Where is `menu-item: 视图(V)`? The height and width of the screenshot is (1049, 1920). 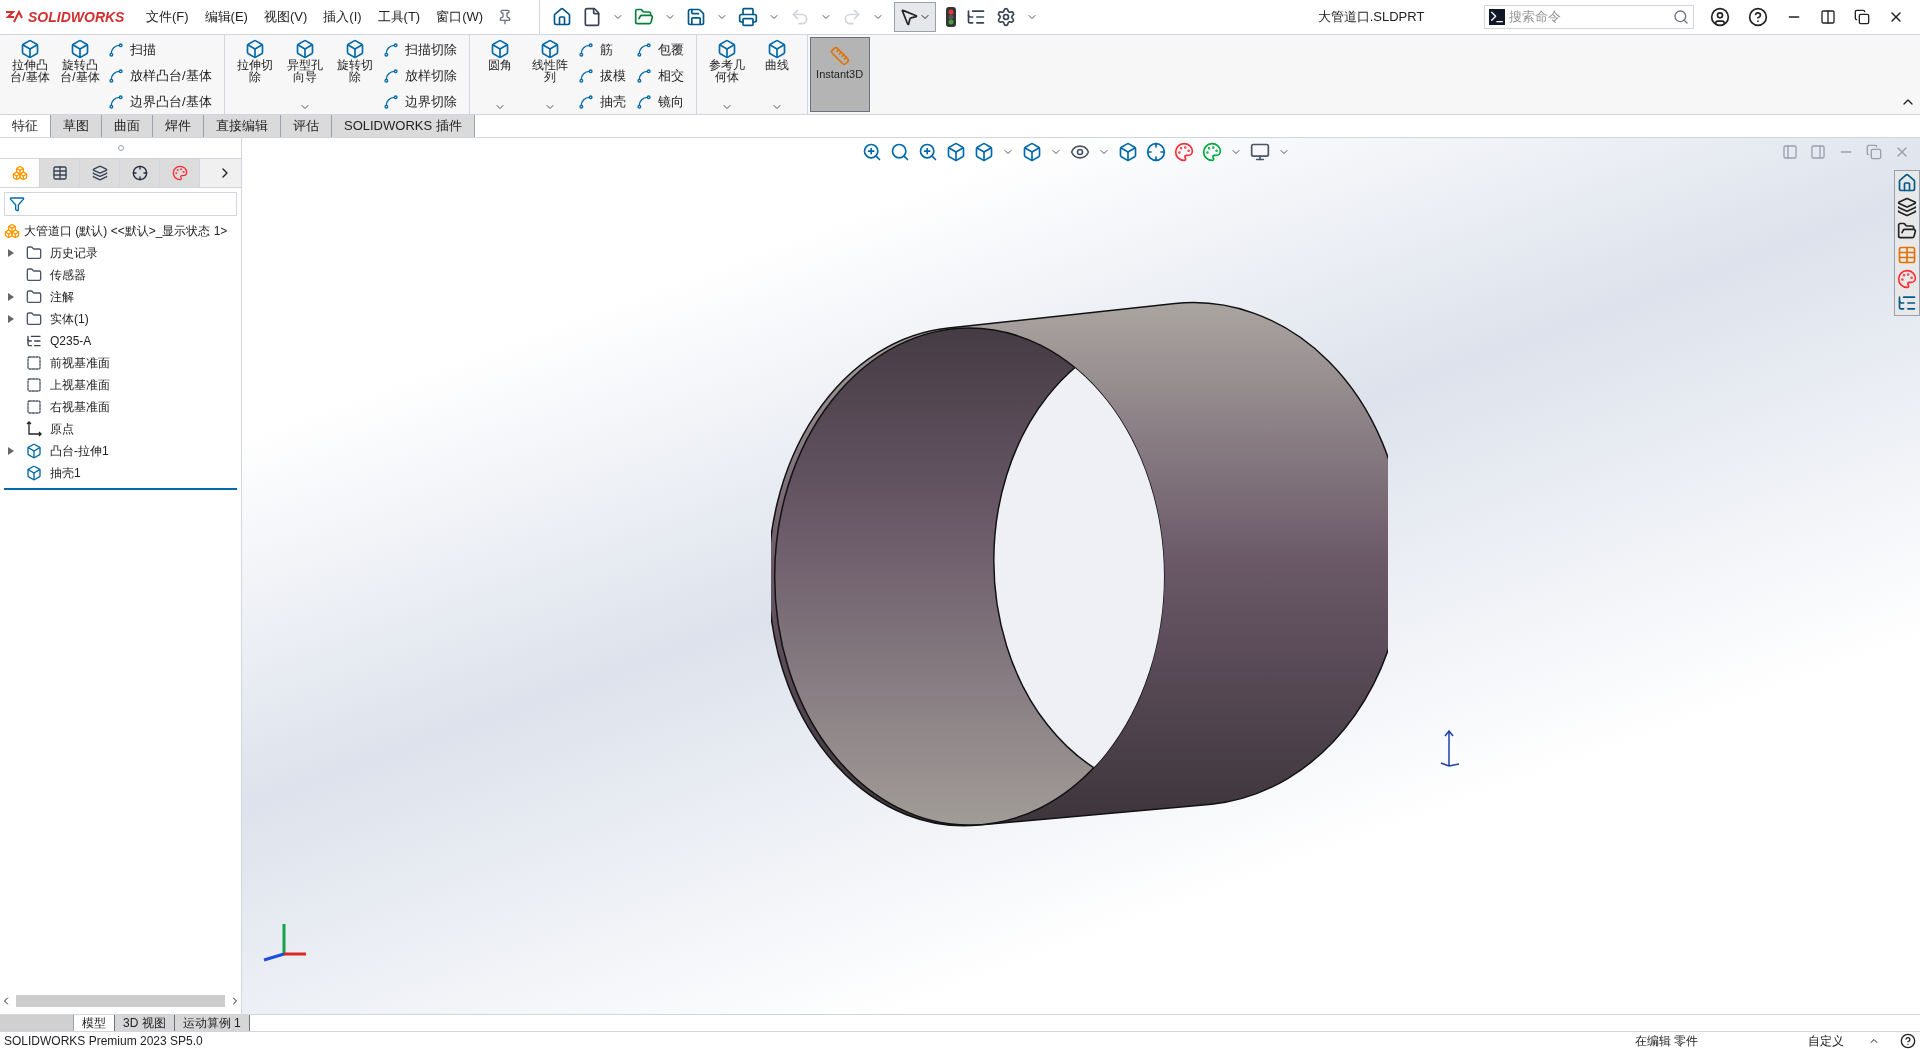
menu-item: 视图(V) is located at coordinates (285, 17).